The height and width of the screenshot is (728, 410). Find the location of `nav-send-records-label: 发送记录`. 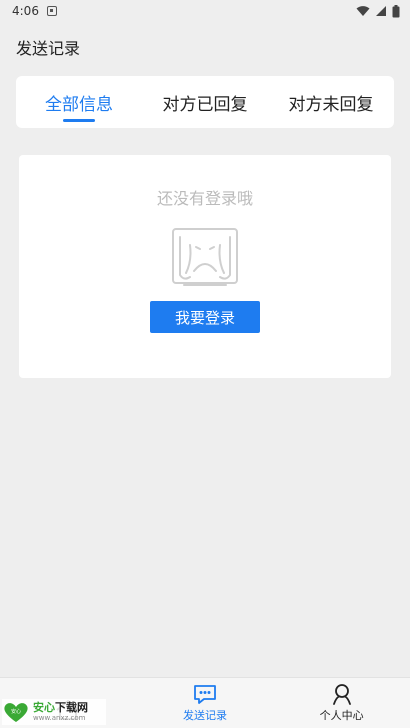

nav-send-records-label: 发送记录 is located at coordinates (205, 715).